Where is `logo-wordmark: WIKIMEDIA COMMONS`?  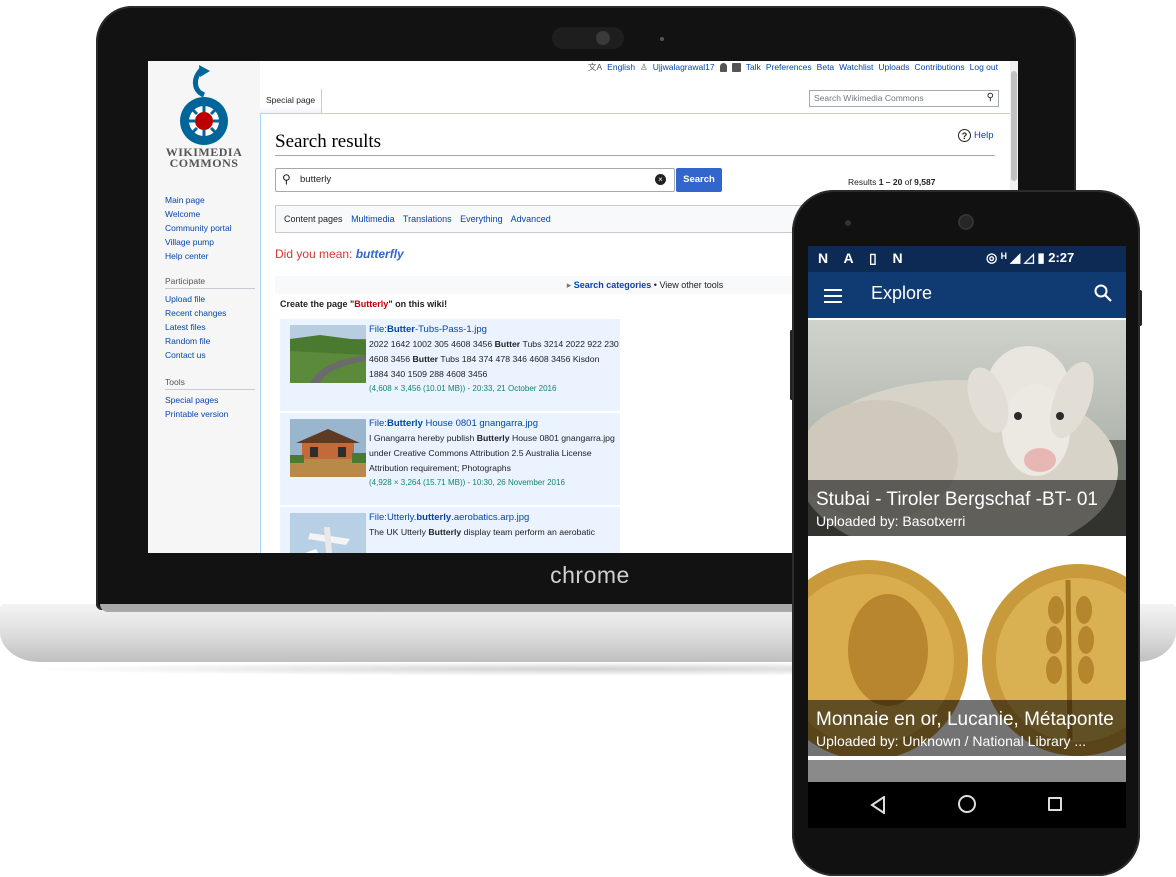 logo-wordmark: WIKIMEDIA COMMONS is located at coordinates (204, 158).